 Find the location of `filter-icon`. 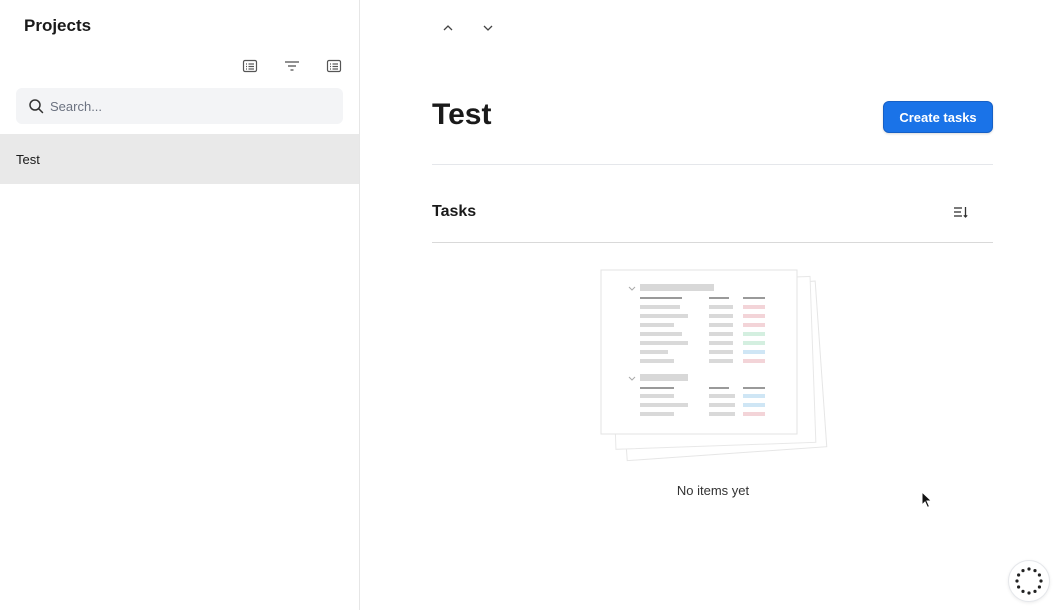

filter-icon is located at coordinates (292, 66).